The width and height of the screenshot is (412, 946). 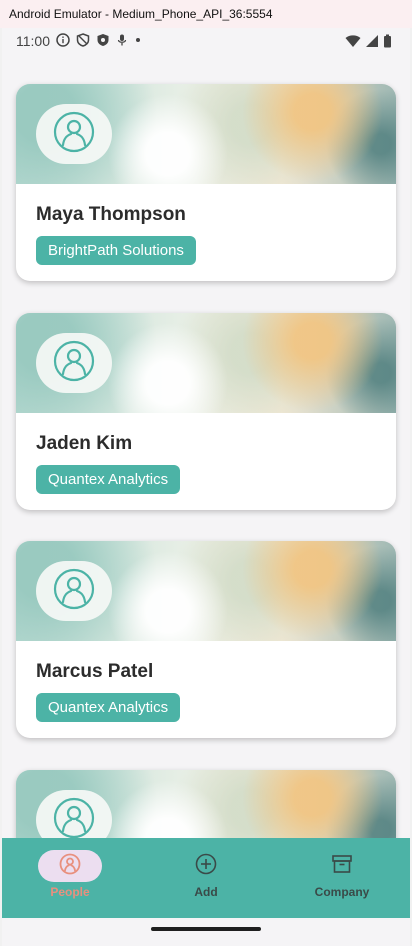 I want to click on nav-item-add: Add, so click(x=206, y=878).